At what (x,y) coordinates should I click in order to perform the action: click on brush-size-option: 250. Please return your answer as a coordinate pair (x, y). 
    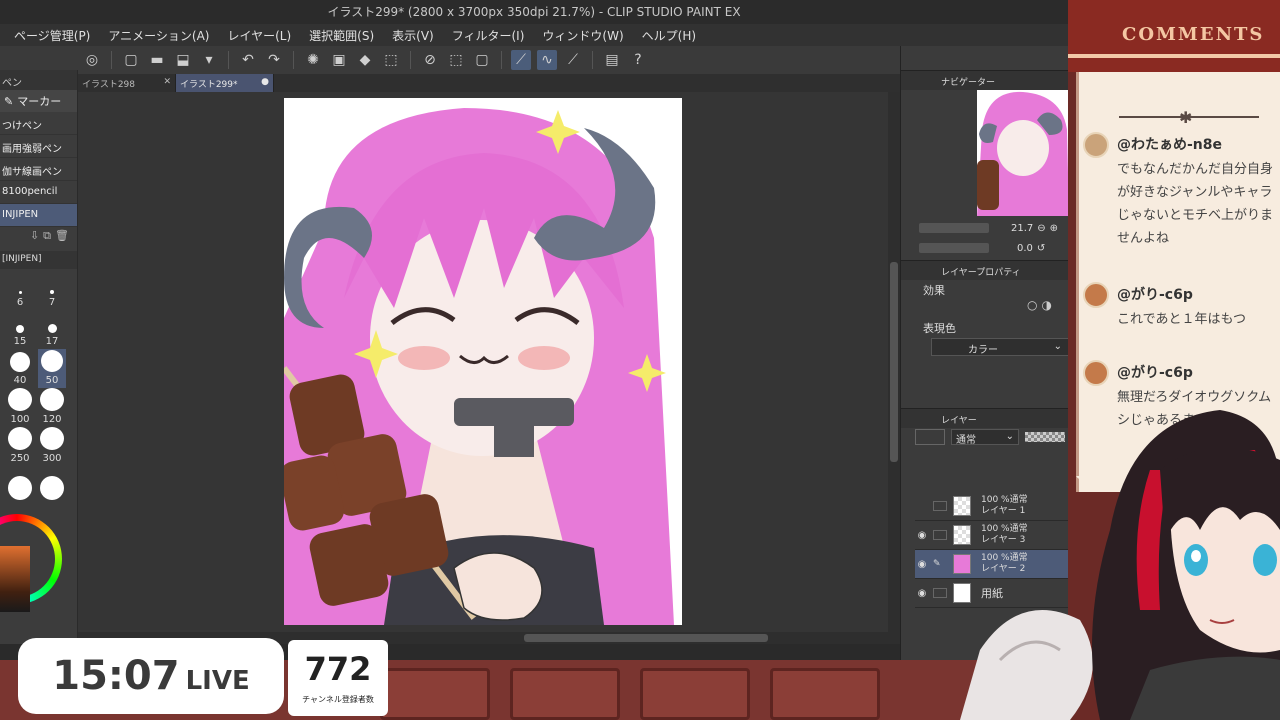
    Looking at the image, I should click on (20, 446).